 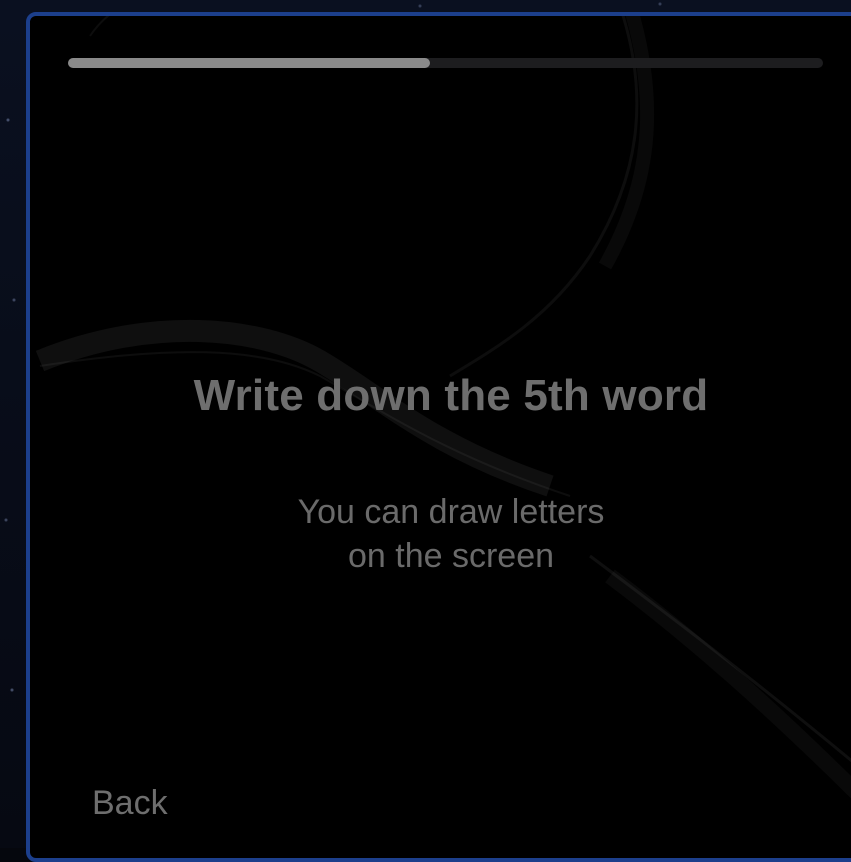 I want to click on progress-bar, so click(x=445, y=63).